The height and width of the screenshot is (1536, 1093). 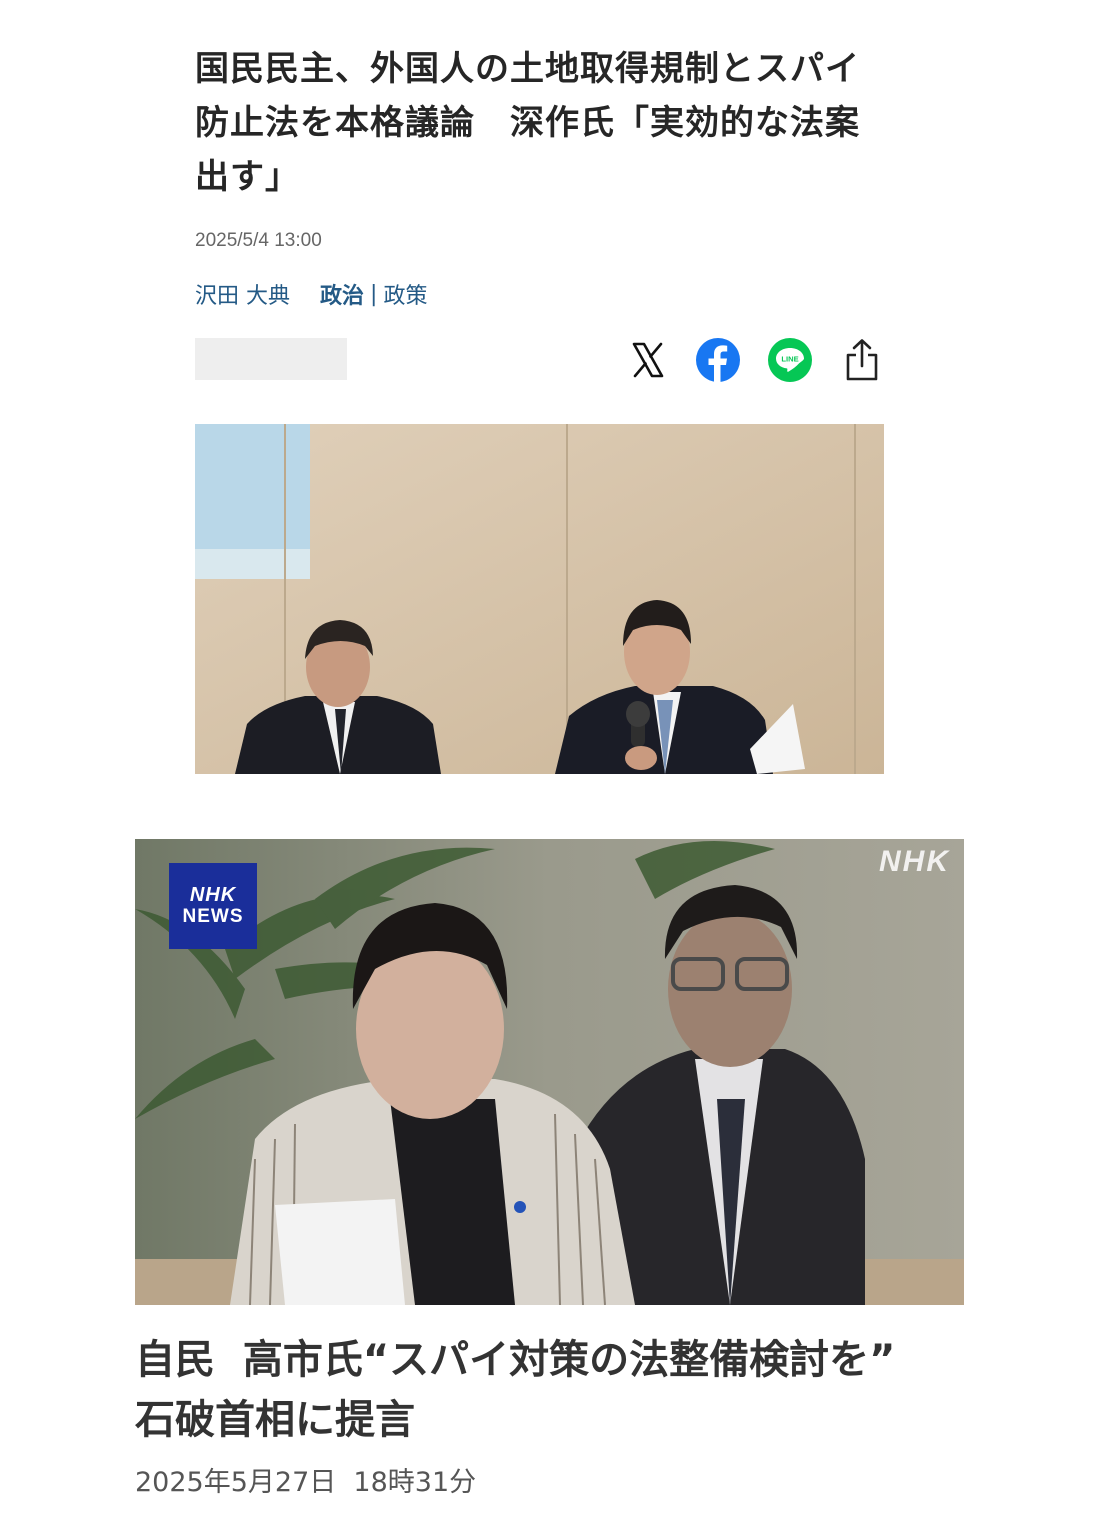 What do you see at coordinates (311, 294) in the screenshot?
I see `article-meta: 沢田 大典 政治 | 政策` at bounding box center [311, 294].